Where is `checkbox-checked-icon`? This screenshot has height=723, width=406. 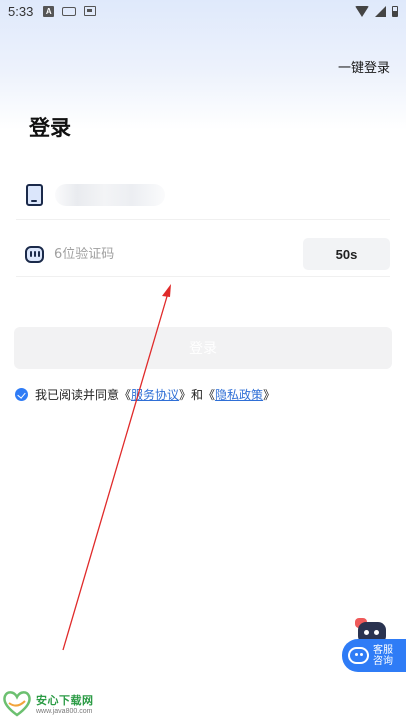
checkbox-checked-icon is located at coordinates (21, 394).